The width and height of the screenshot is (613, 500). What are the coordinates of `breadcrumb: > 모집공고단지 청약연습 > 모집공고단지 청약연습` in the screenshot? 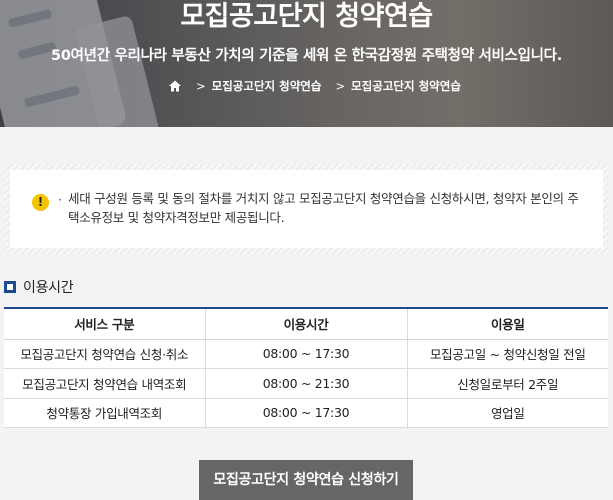 It's located at (314, 86).